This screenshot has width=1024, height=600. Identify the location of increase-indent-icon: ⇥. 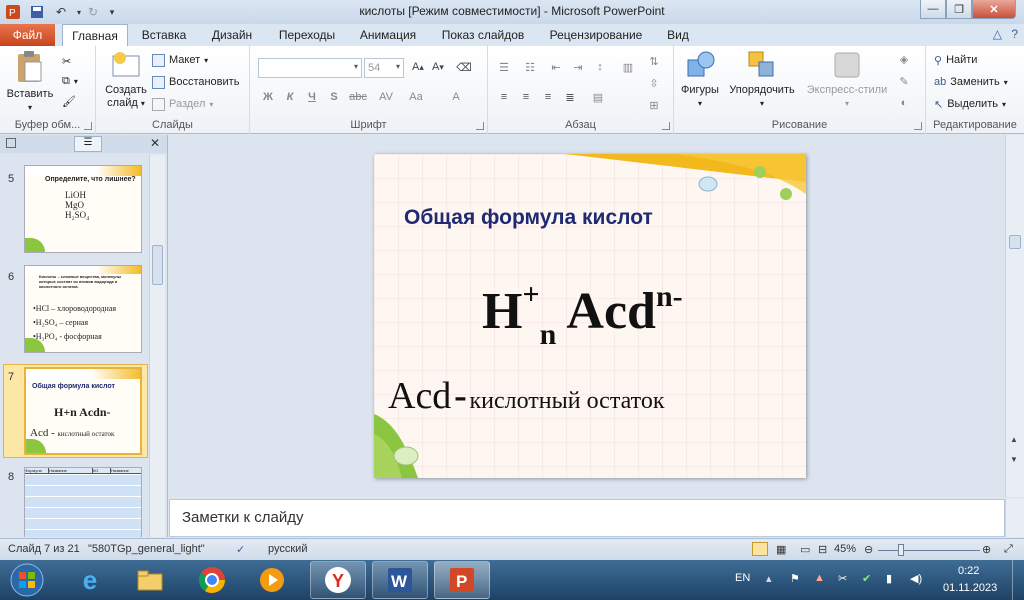
(578, 67).